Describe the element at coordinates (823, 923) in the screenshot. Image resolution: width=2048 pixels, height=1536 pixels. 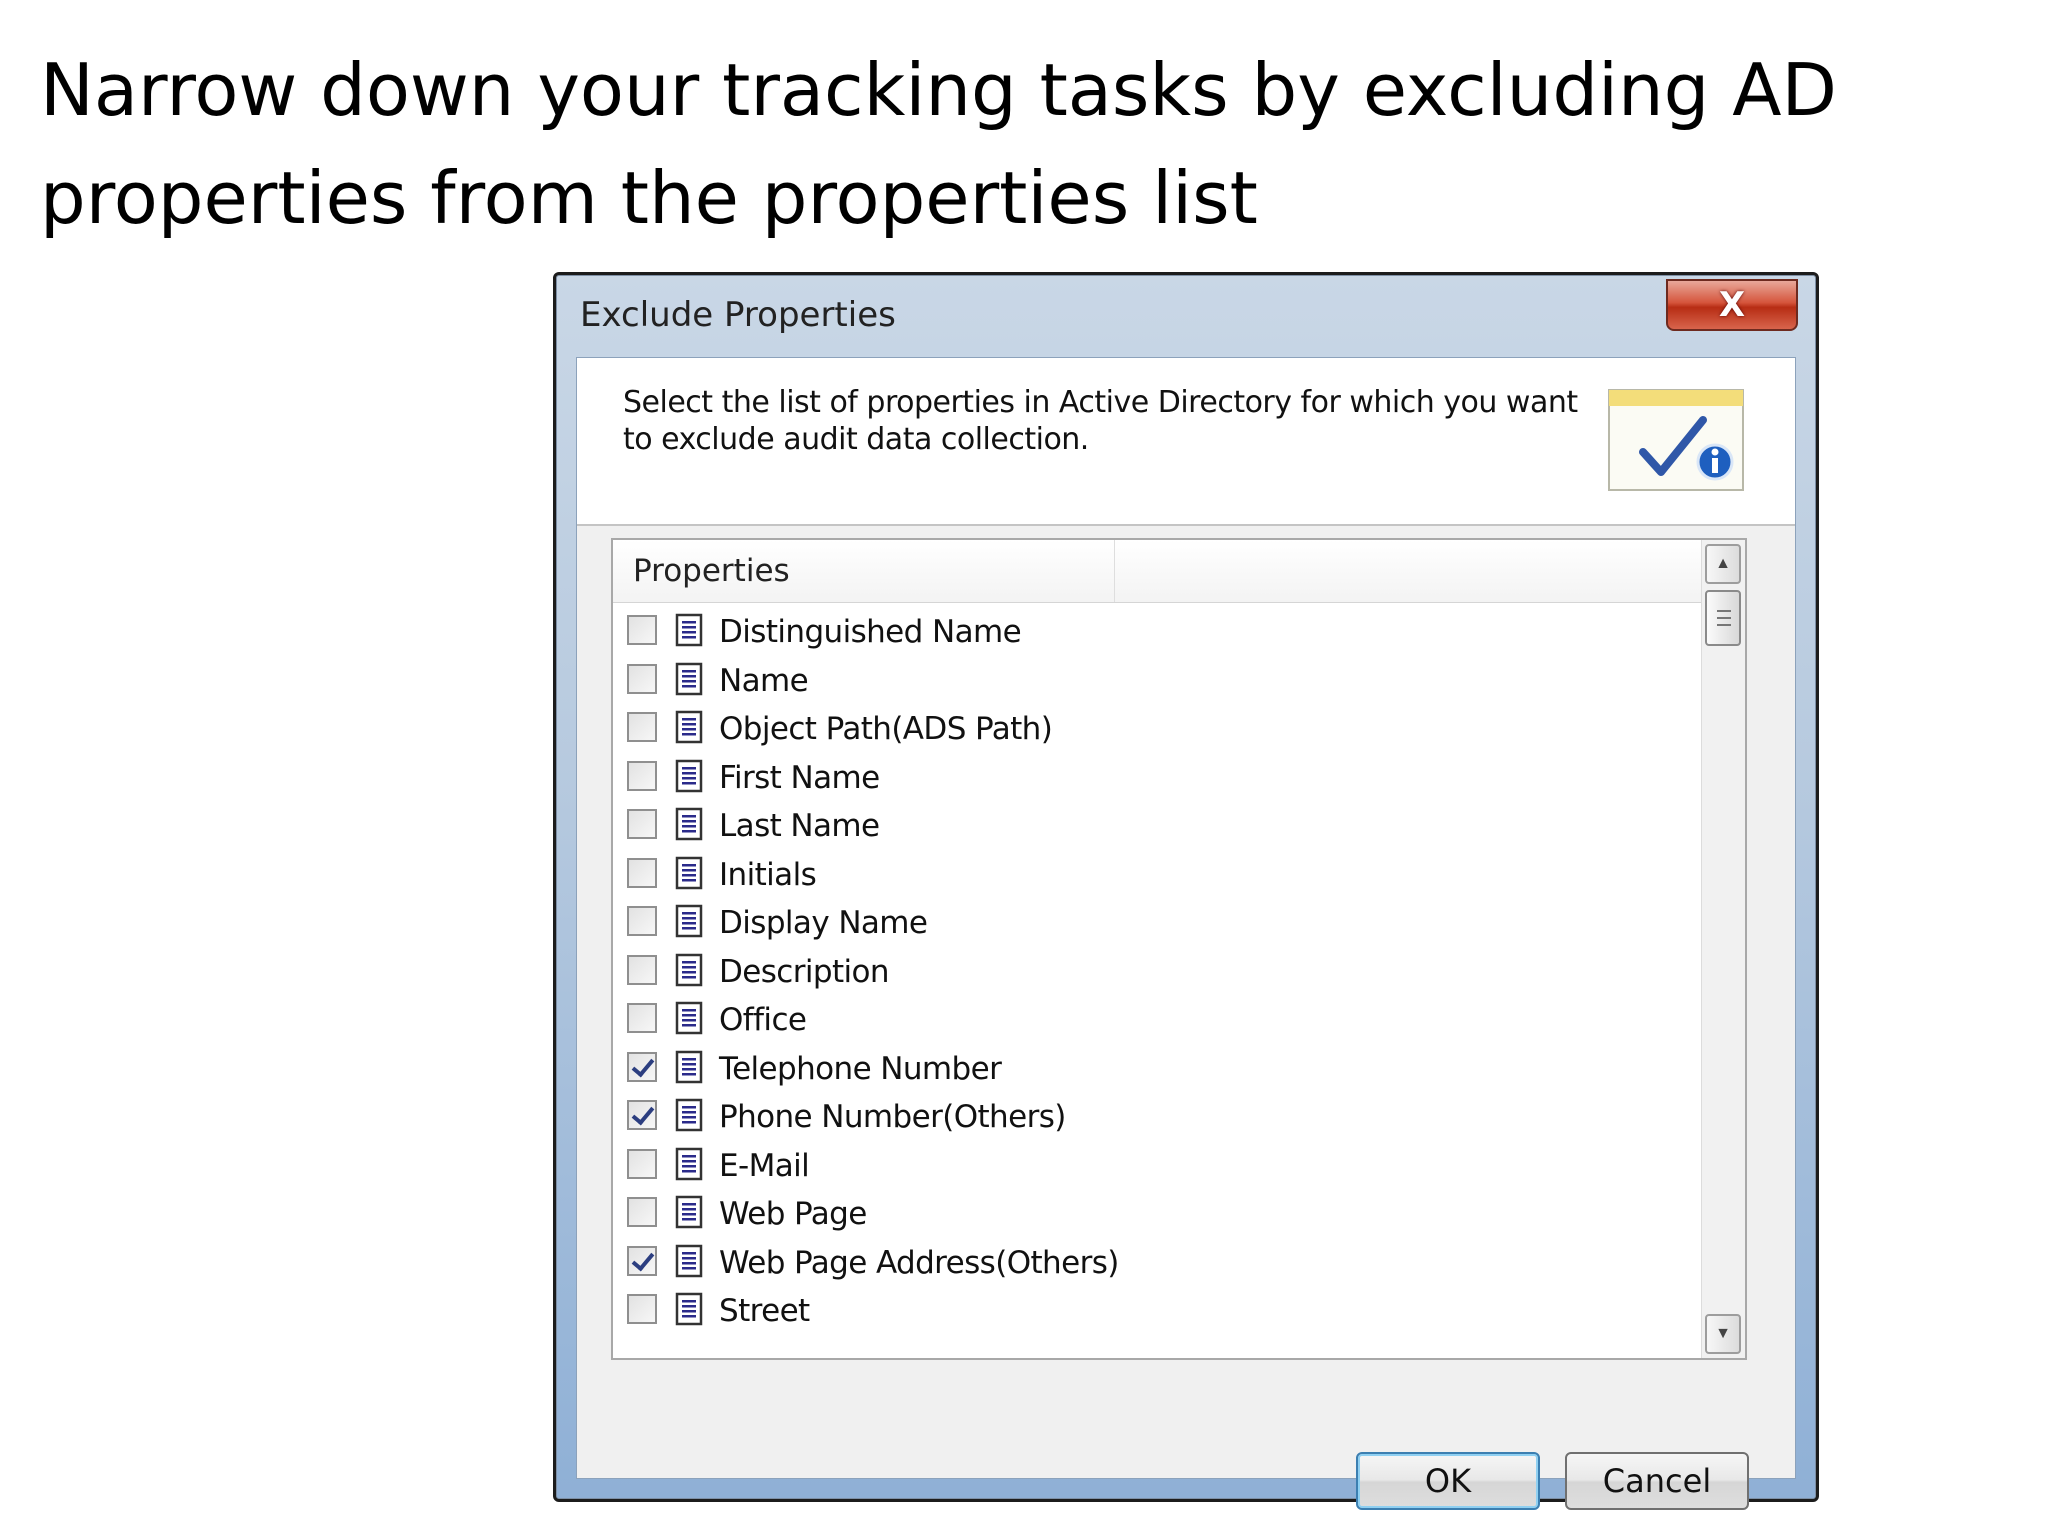
I see `property-label: Display Name` at that location.